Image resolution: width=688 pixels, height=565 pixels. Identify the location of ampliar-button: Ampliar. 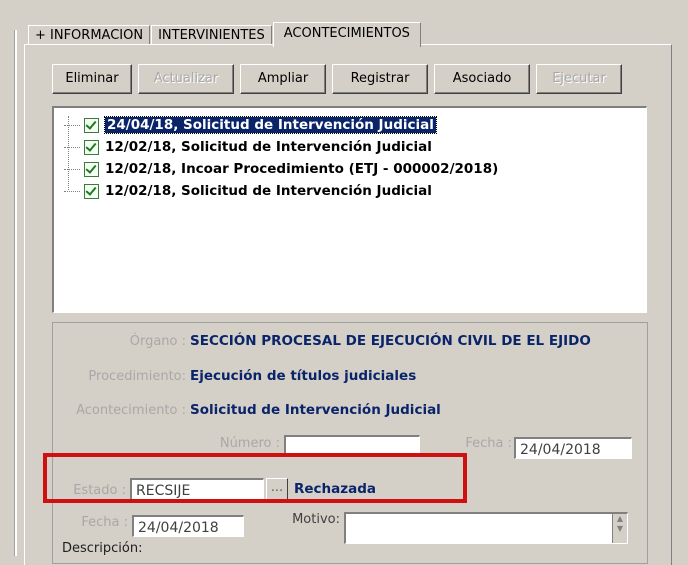
(283, 79).